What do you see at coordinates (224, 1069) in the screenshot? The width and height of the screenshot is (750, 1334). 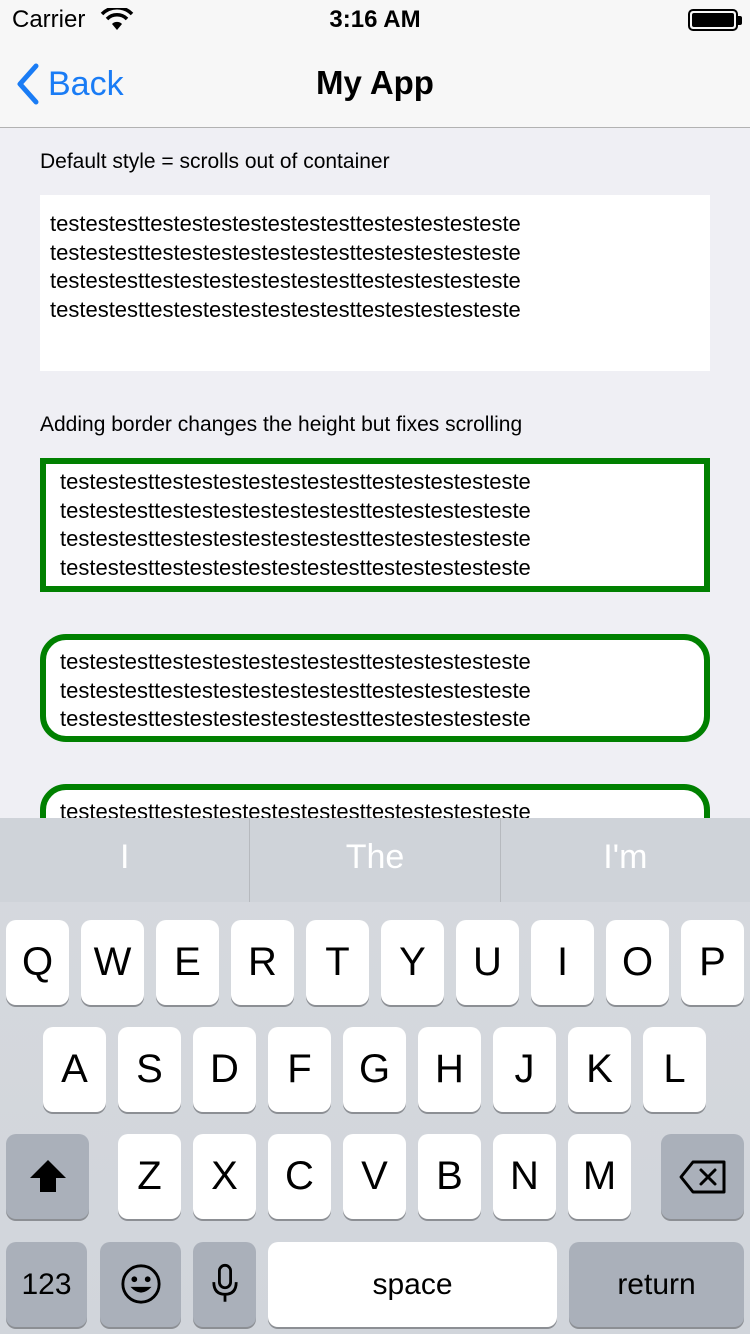 I see `key-d: D` at bounding box center [224, 1069].